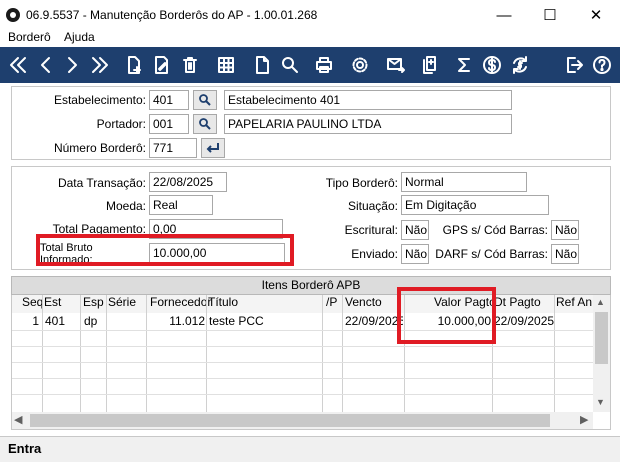 The height and width of the screenshot is (462, 620). Describe the element at coordinates (464, 65) in the screenshot. I see `sum-icon` at that location.